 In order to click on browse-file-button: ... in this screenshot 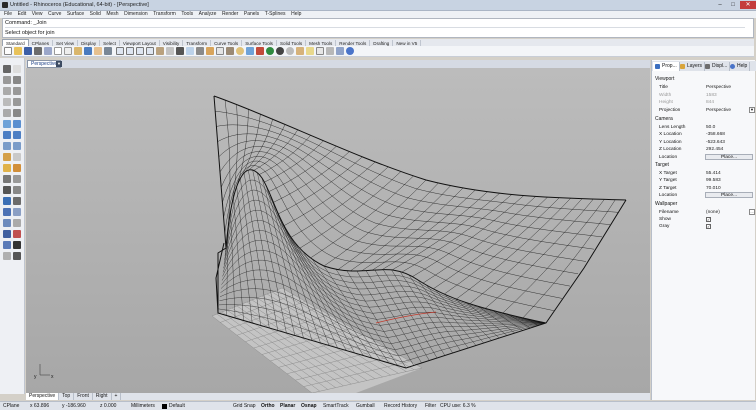, I will do `click(752, 212)`.